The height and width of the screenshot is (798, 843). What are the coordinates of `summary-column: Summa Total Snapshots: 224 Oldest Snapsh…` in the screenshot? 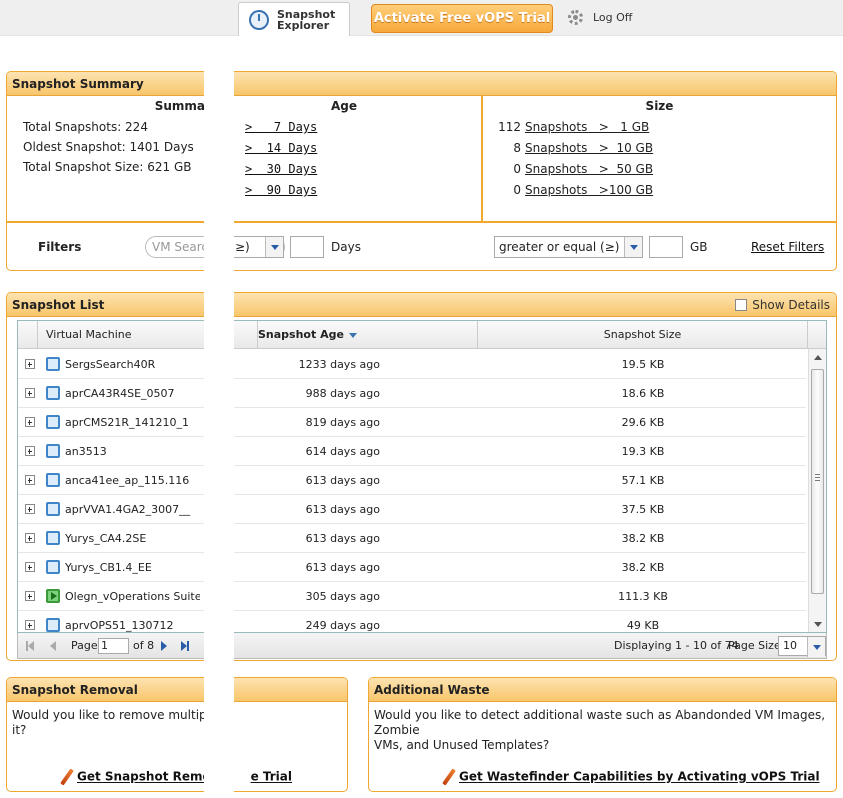 It's located at (107, 158).